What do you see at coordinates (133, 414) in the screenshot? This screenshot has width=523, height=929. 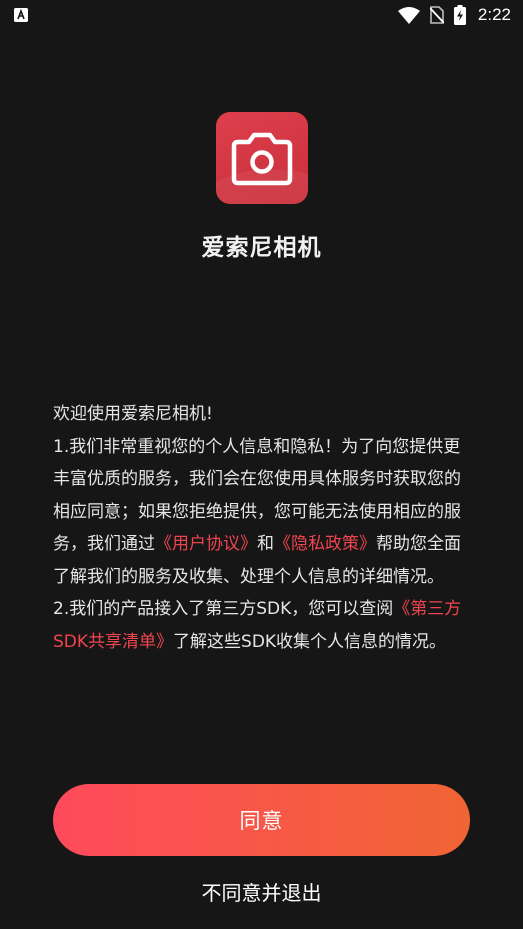 I see `welcome-line: 欢迎使用爱索尼相机!` at bounding box center [133, 414].